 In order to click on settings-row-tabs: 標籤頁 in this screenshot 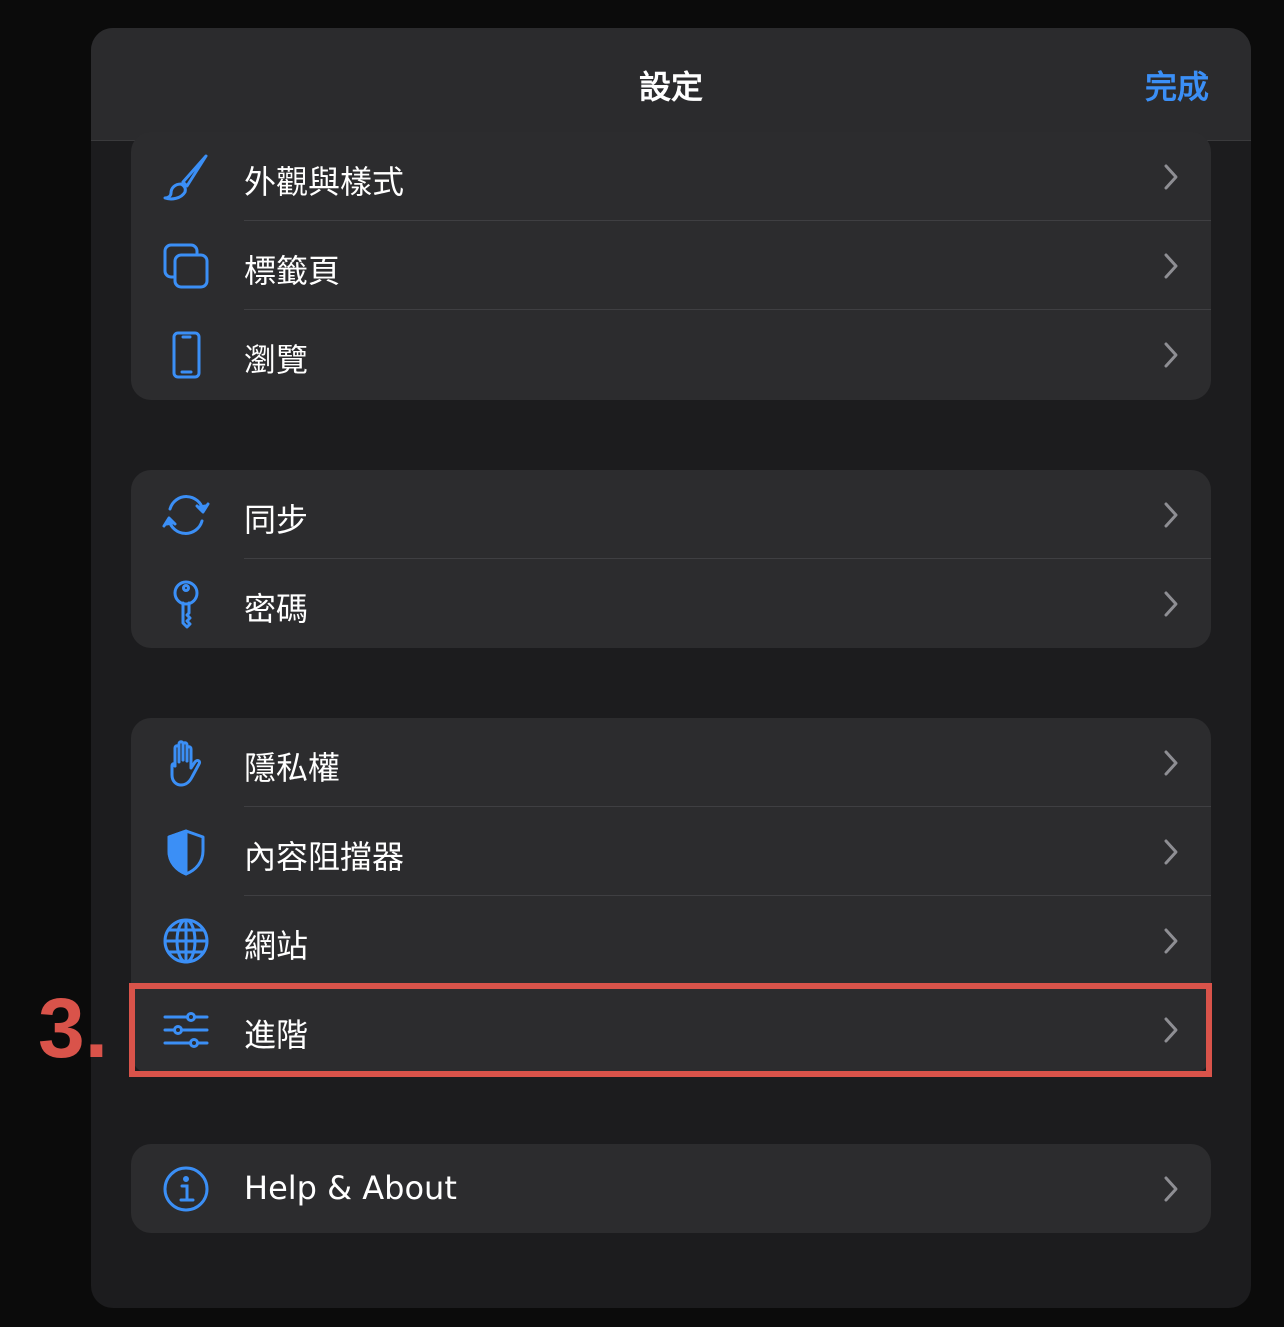, I will do `click(671, 265)`.